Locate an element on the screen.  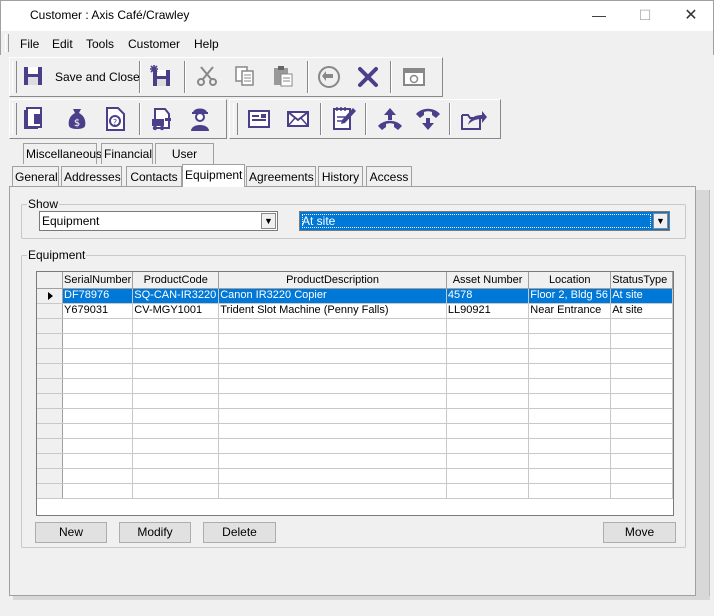
minimize-button: — is located at coordinates (599, 15).